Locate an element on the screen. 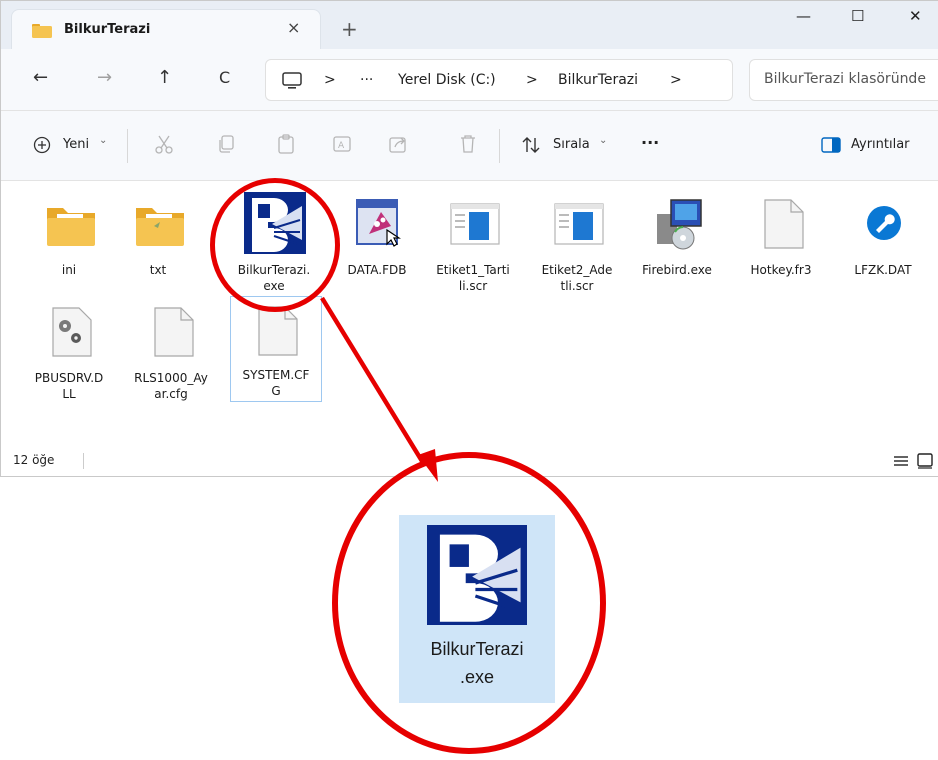 The width and height of the screenshot is (938, 760). file-name: ini is located at coordinates (69, 270).